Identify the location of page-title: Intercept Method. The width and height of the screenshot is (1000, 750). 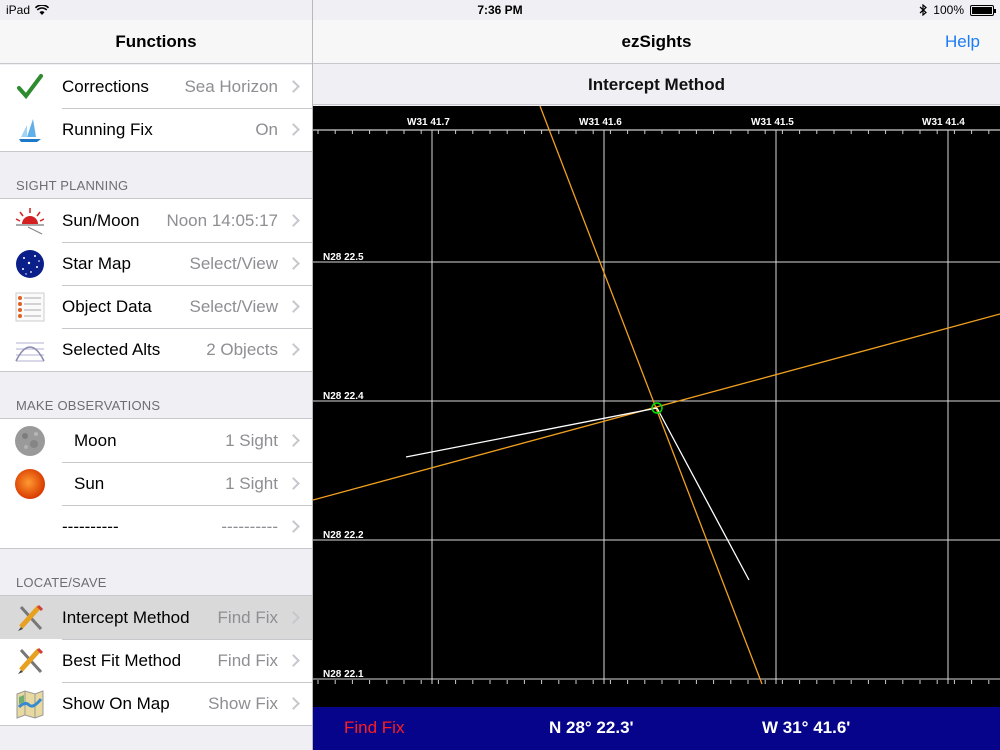
(656, 85).